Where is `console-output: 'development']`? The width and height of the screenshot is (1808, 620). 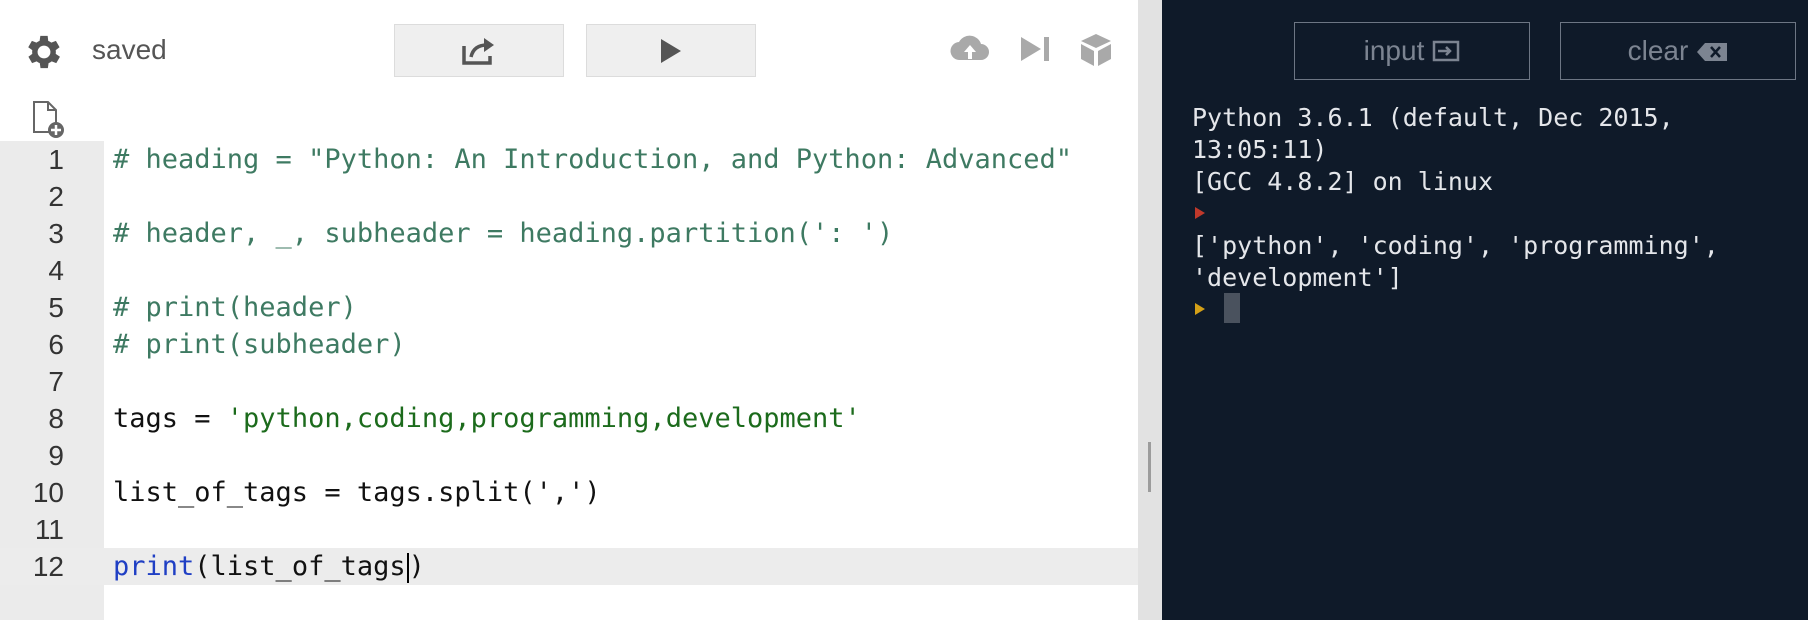
console-output: 'development'] is located at coordinates (1297, 277).